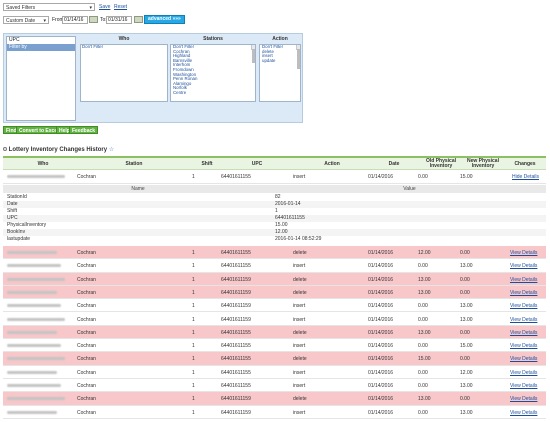 The width and height of the screenshot is (550, 422). What do you see at coordinates (483, 164) in the screenshot?
I see `column-header-new-inventory: New Physical Inventory` at bounding box center [483, 164].